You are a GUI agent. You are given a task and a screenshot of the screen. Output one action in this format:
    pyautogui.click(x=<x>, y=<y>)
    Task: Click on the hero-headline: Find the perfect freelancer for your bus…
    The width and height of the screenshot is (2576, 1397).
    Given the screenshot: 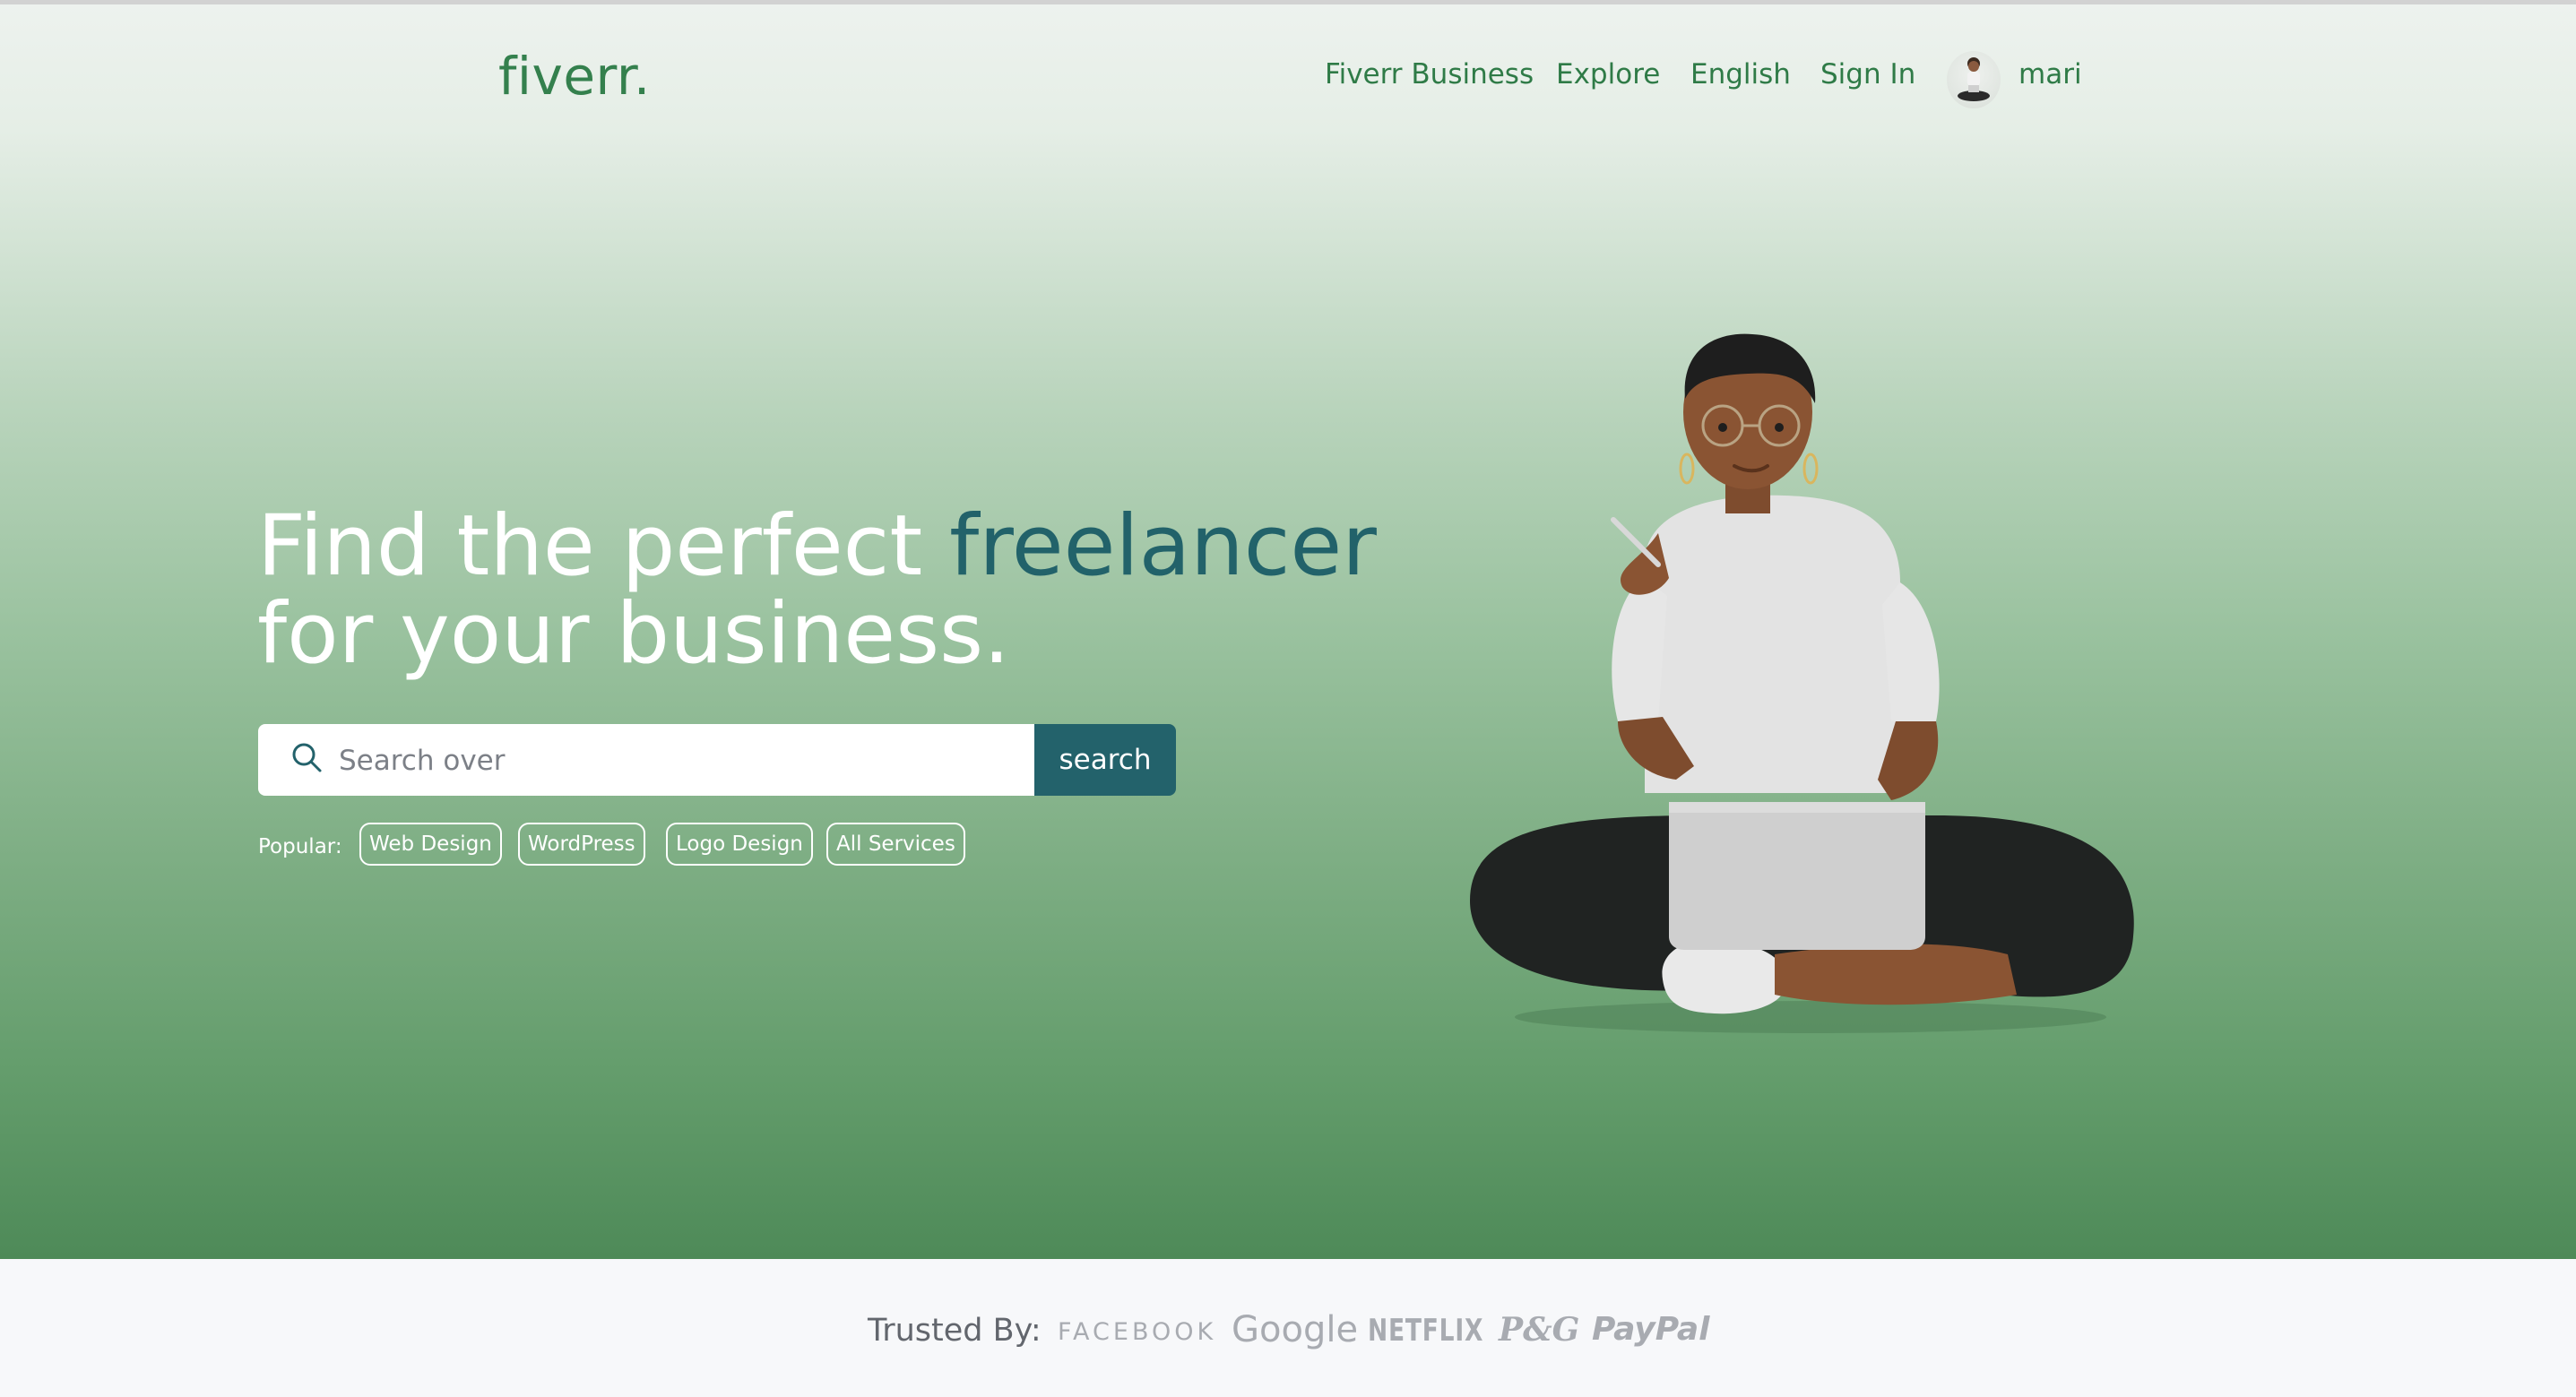 What is the action you would take?
    pyautogui.click(x=817, y=590)
    